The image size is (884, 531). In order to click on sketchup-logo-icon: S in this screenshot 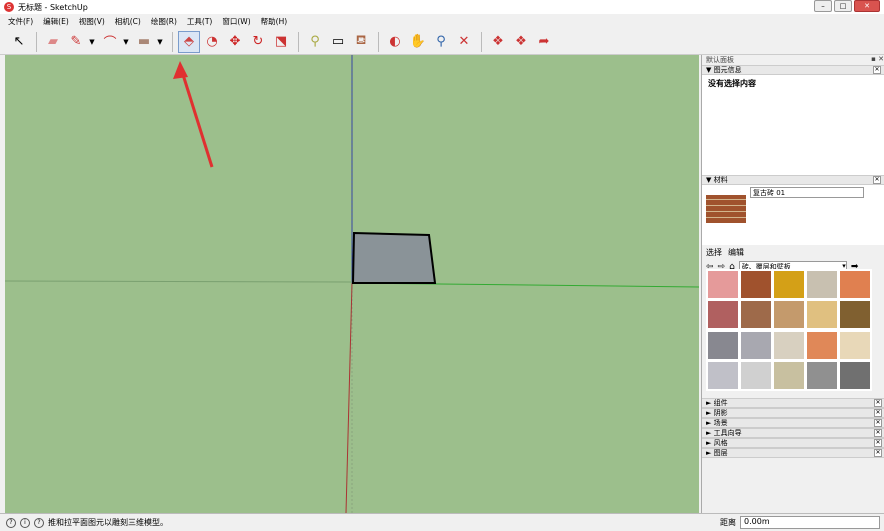, I will do `click(9, 7)`.